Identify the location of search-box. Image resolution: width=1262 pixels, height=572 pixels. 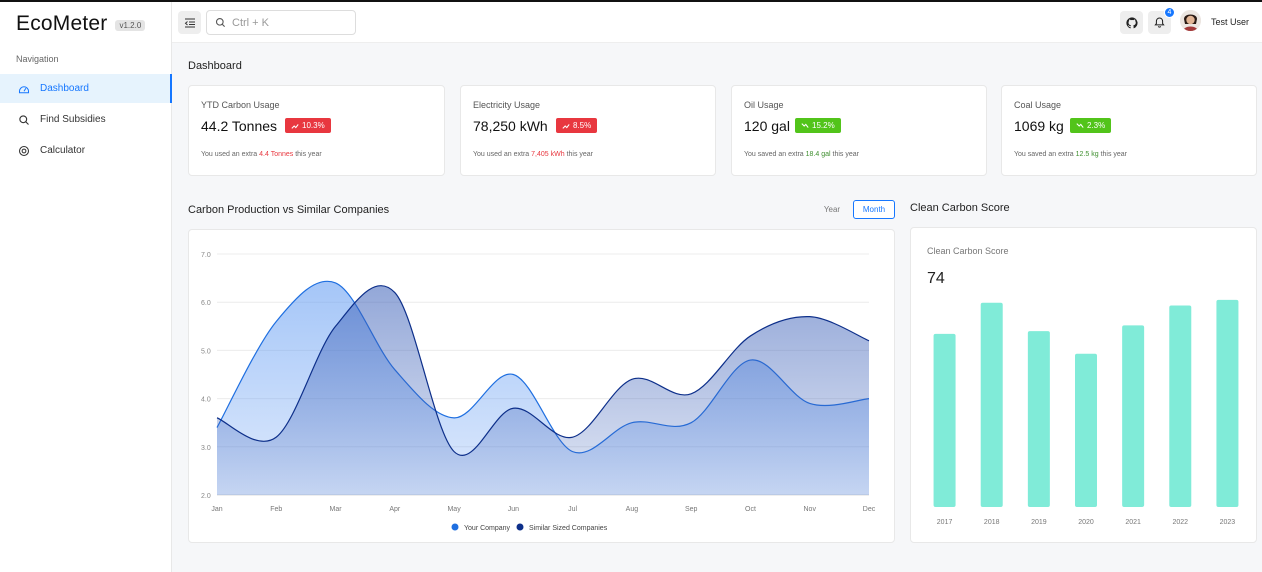
(281, 22).